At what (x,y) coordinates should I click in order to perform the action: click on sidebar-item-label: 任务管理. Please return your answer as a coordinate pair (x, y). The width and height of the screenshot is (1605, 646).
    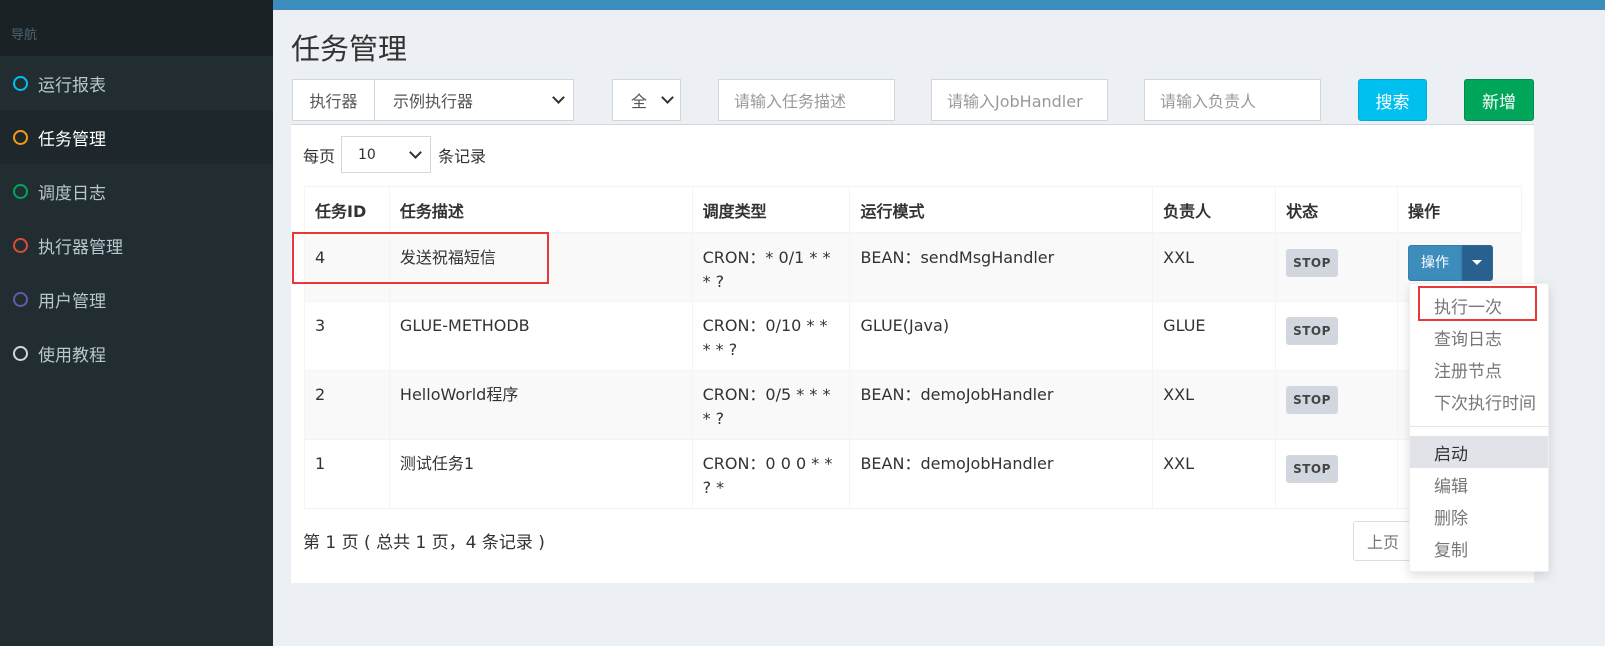
    Looking at the image, I should click on (72, 139).